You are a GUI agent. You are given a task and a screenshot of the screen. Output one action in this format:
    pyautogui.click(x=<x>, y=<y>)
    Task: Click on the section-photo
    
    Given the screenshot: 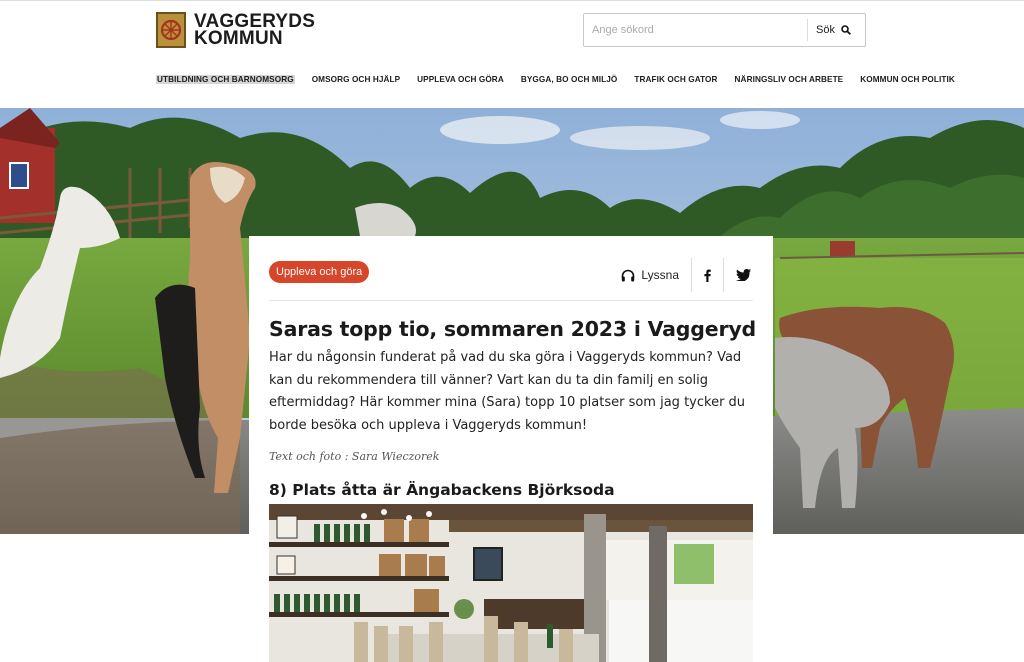 What is the action you would take?
    pyautogui.click(x=511, y=583)
    